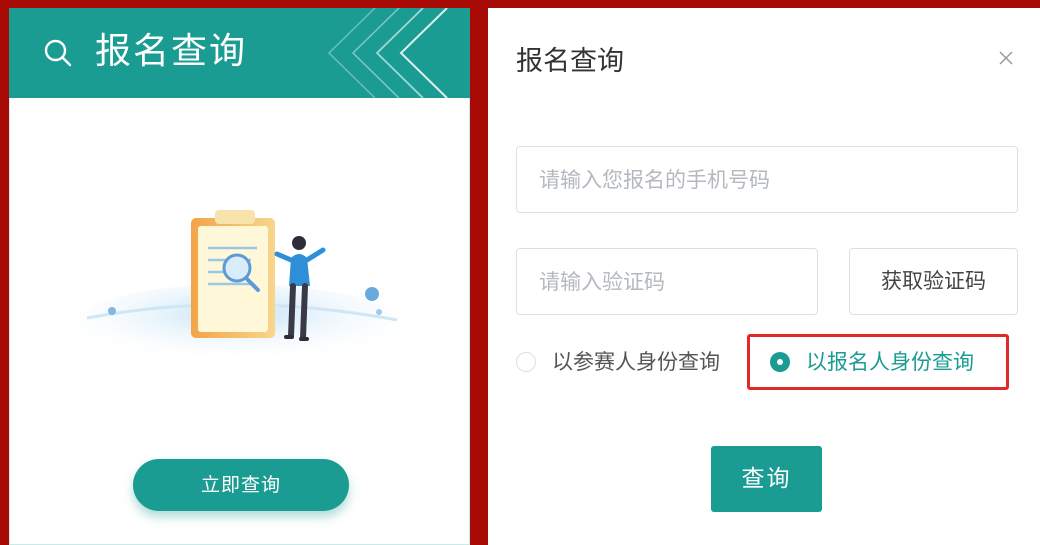 Image resolution: width=1040 pixels, height=545 pixels. Describe the element at coordinates (171, 51) in the screenshot. I see `left-card-title: 报名查询` at that location.